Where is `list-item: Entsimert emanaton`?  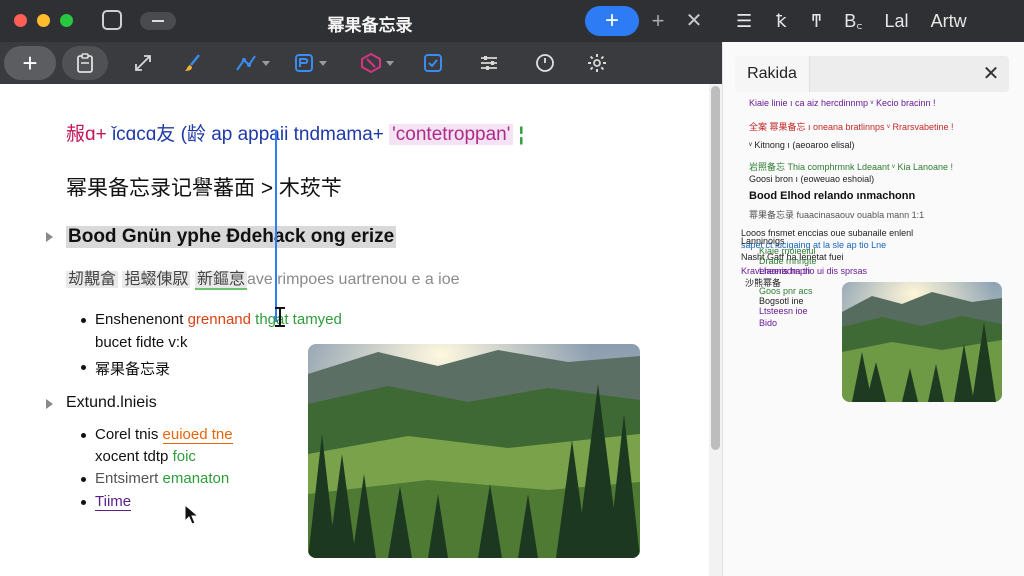
list-item: Entsimert emanaton is located at coordinates (155, 478).